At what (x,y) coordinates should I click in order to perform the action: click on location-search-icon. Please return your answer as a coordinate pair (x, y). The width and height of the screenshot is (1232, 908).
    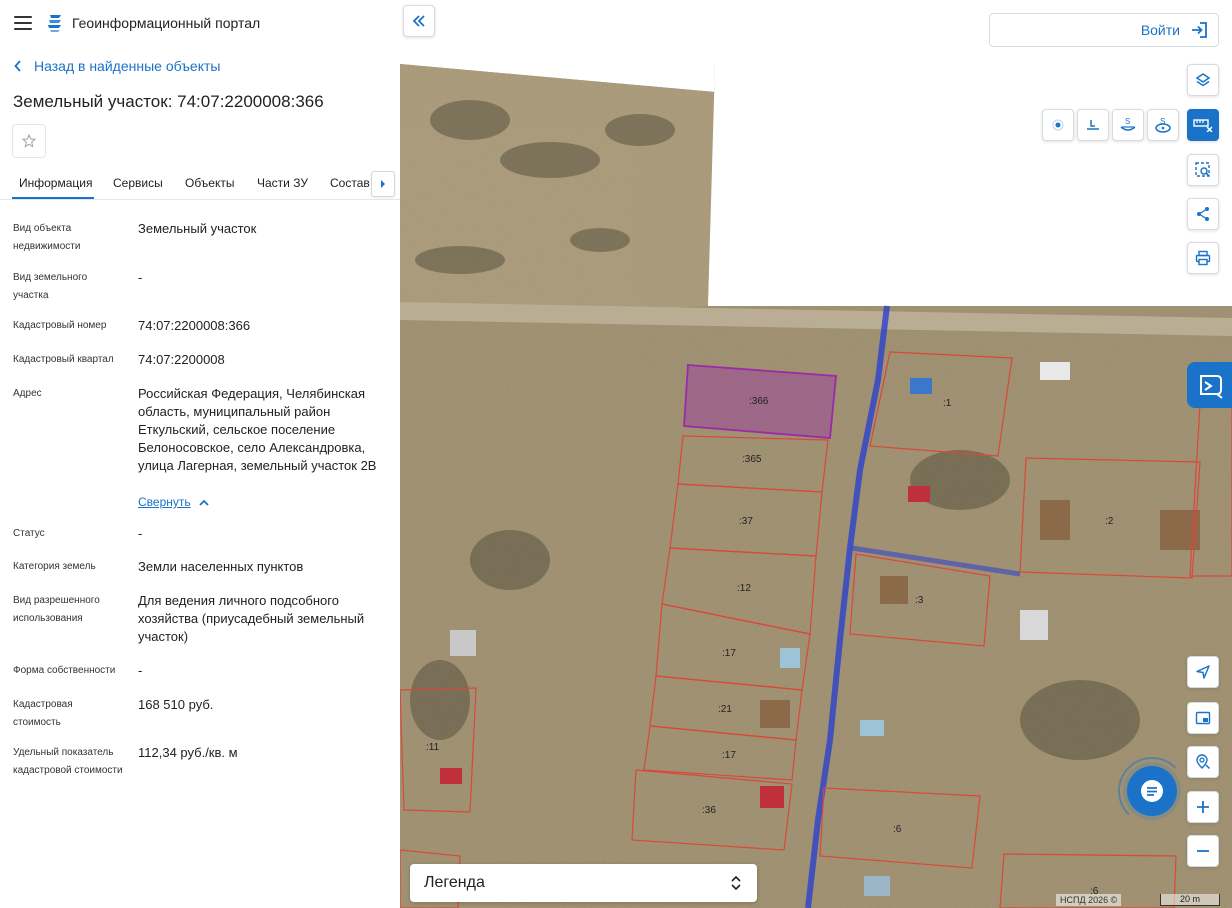
    Looking at the image, I should click on (1203, 762).